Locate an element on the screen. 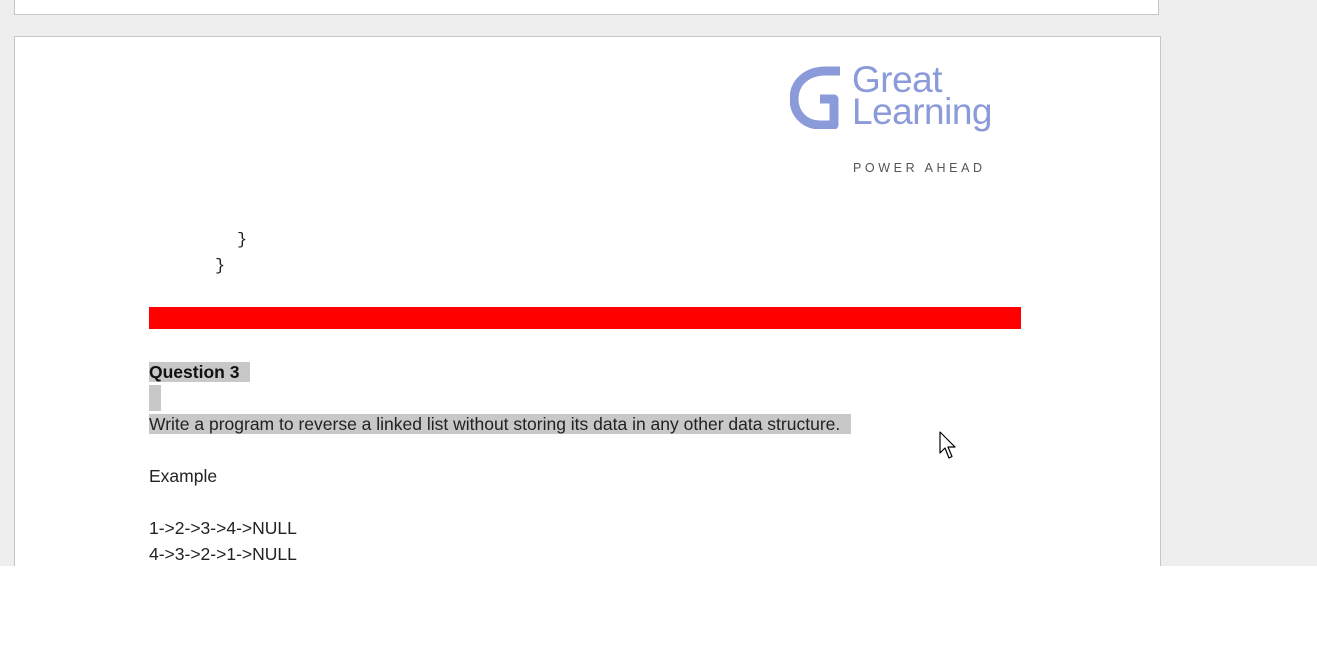  great-learning-logo: Great Learning POWER AHEAD is located at coordinates (910, 117).